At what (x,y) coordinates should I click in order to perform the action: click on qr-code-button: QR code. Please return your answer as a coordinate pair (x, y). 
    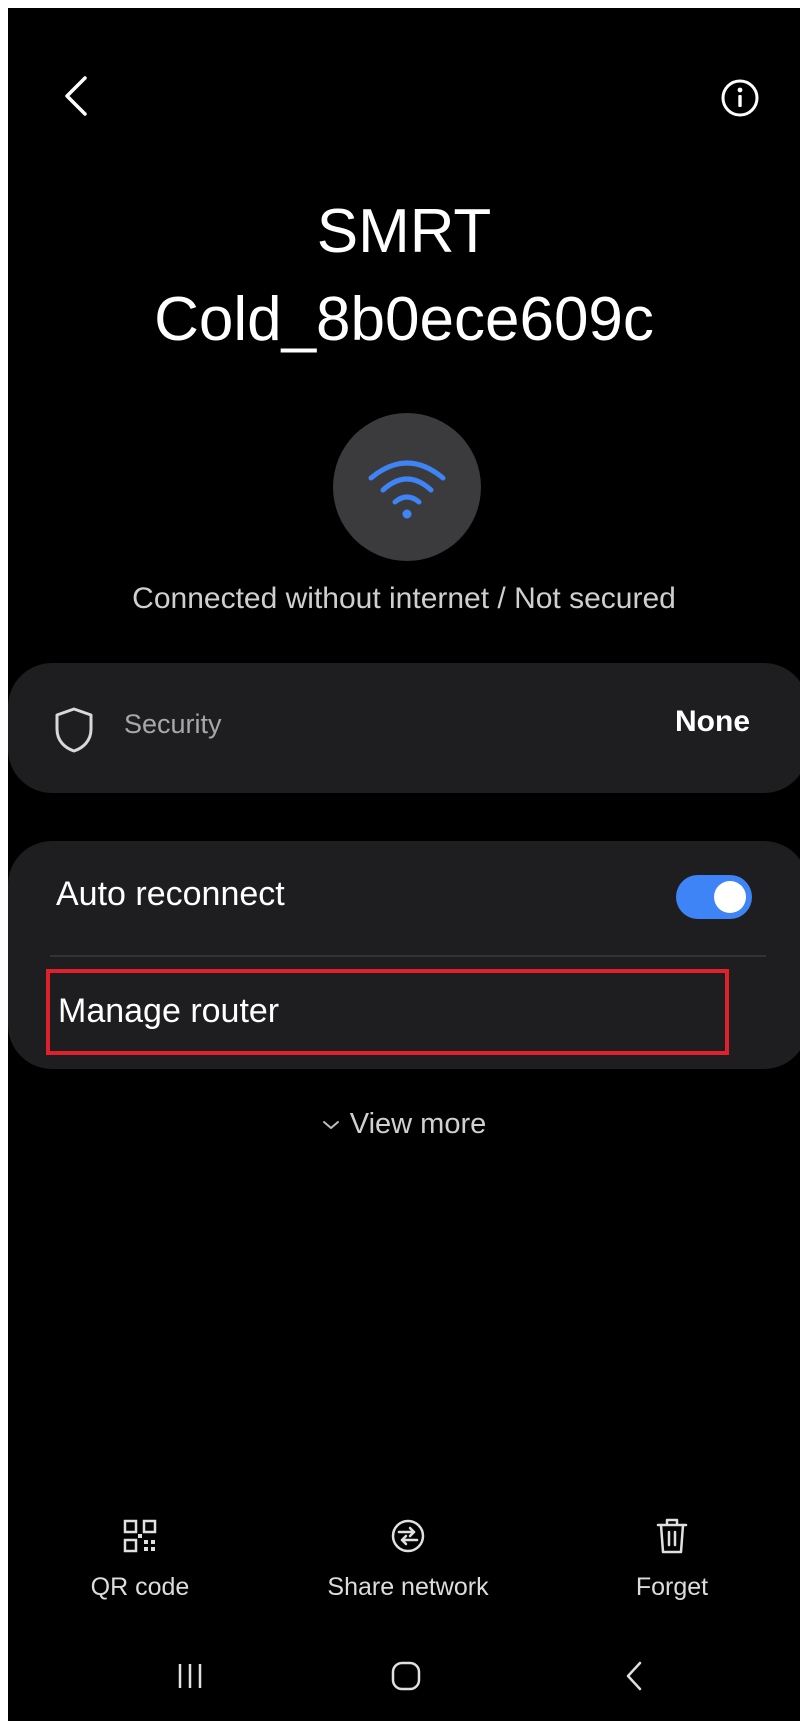
    Looking at the image, I should click on (140, 1563).